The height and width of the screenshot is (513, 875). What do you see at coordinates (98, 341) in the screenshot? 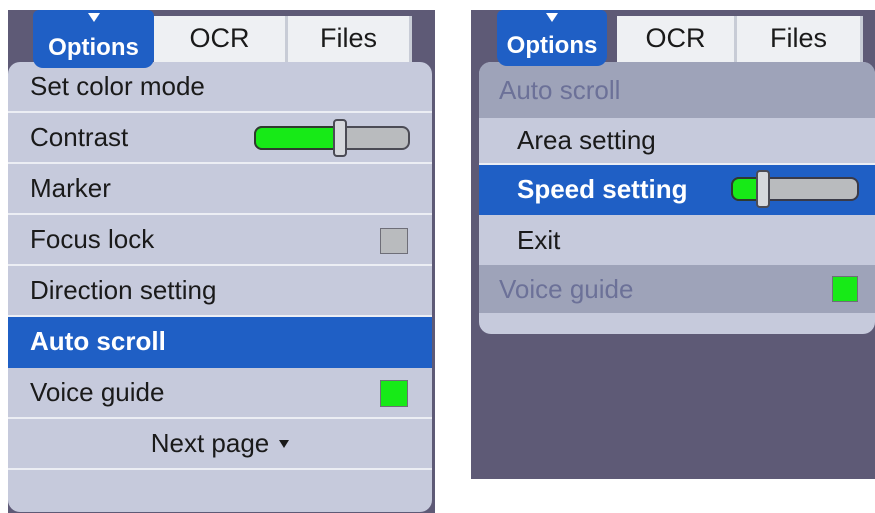
I see `menu-item-label: Auto scroll` at bounding box center [98, 341].